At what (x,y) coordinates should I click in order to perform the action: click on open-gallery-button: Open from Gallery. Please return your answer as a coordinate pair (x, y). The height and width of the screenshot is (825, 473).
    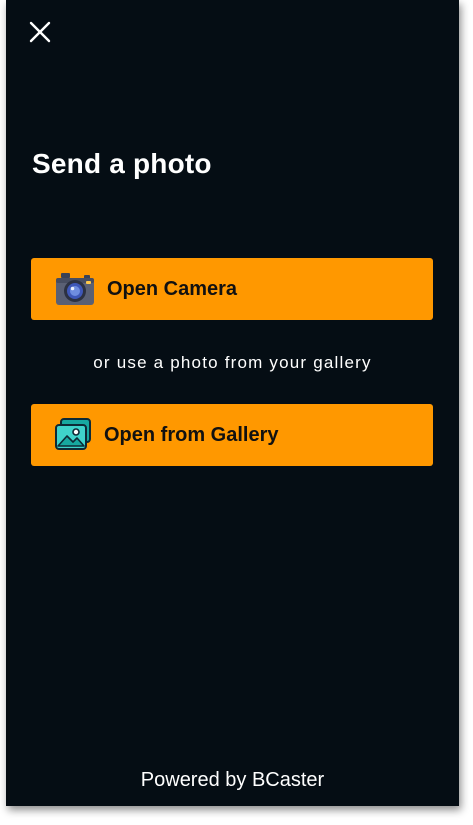
    Looking at the image, I should click on (232, 435).